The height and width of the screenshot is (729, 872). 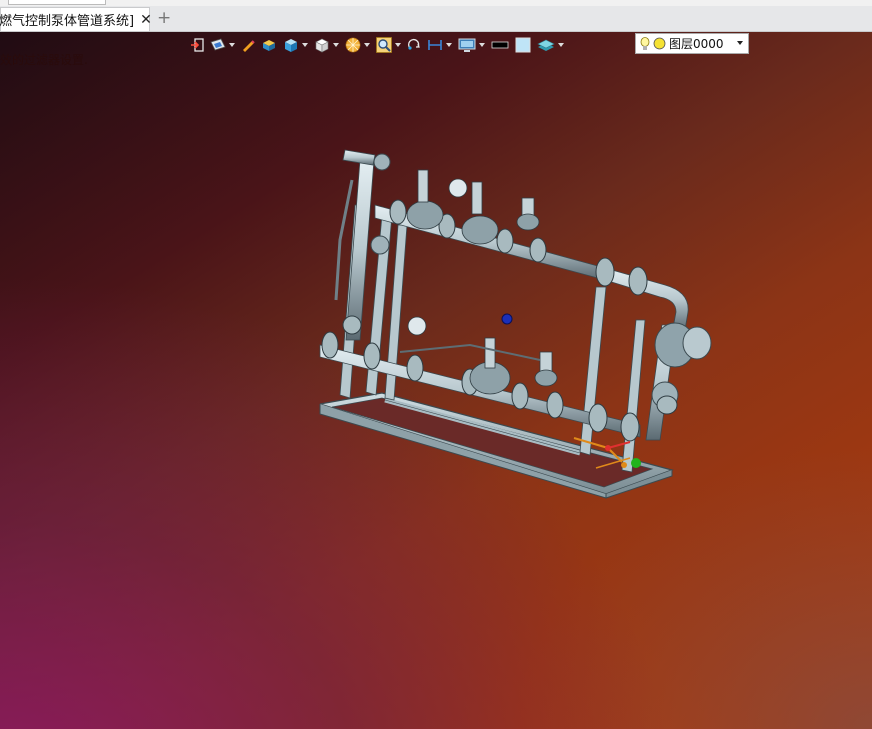 I want to click on exit-icon, so click(x=197, y=45).